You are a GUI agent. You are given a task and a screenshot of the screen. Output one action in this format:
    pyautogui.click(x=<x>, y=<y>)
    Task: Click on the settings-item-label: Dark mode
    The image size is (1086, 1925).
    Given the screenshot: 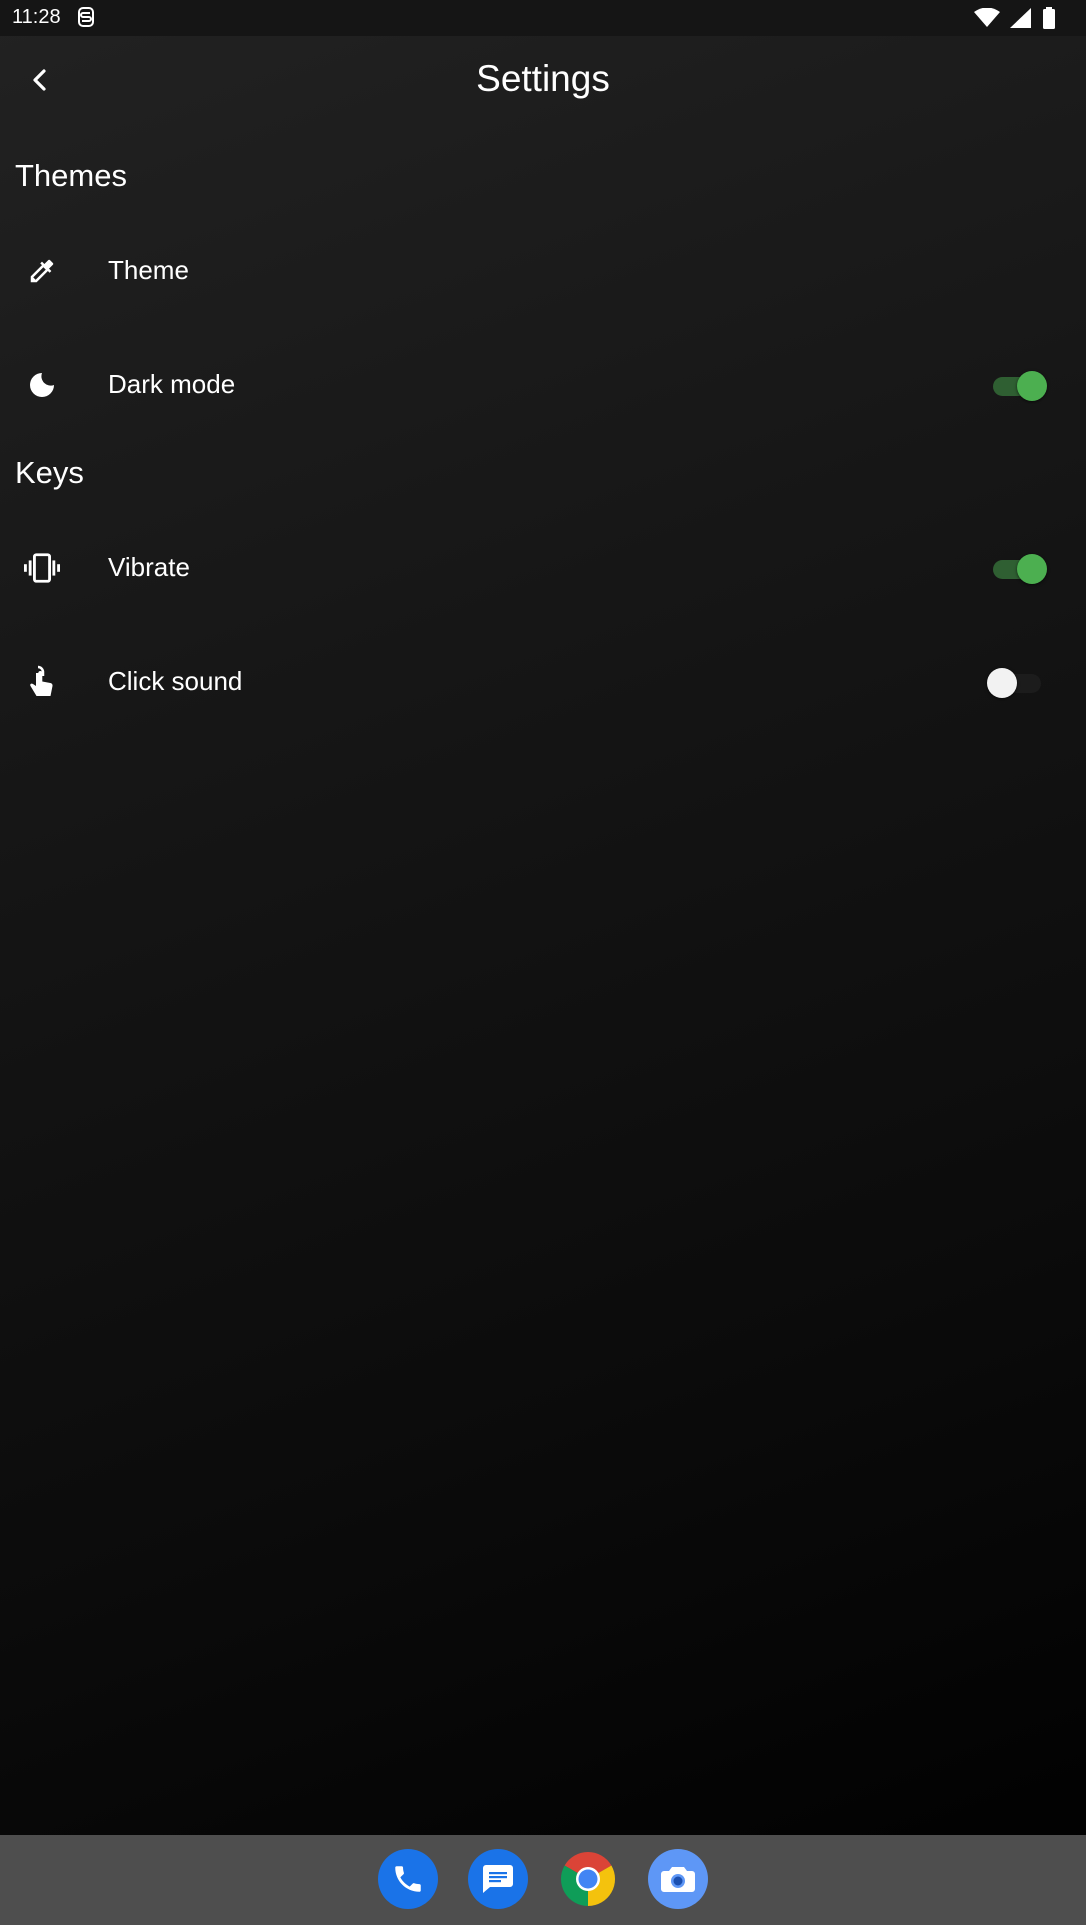 What is the action you would take?
    pyautogui.click(x=172, y=384)
    